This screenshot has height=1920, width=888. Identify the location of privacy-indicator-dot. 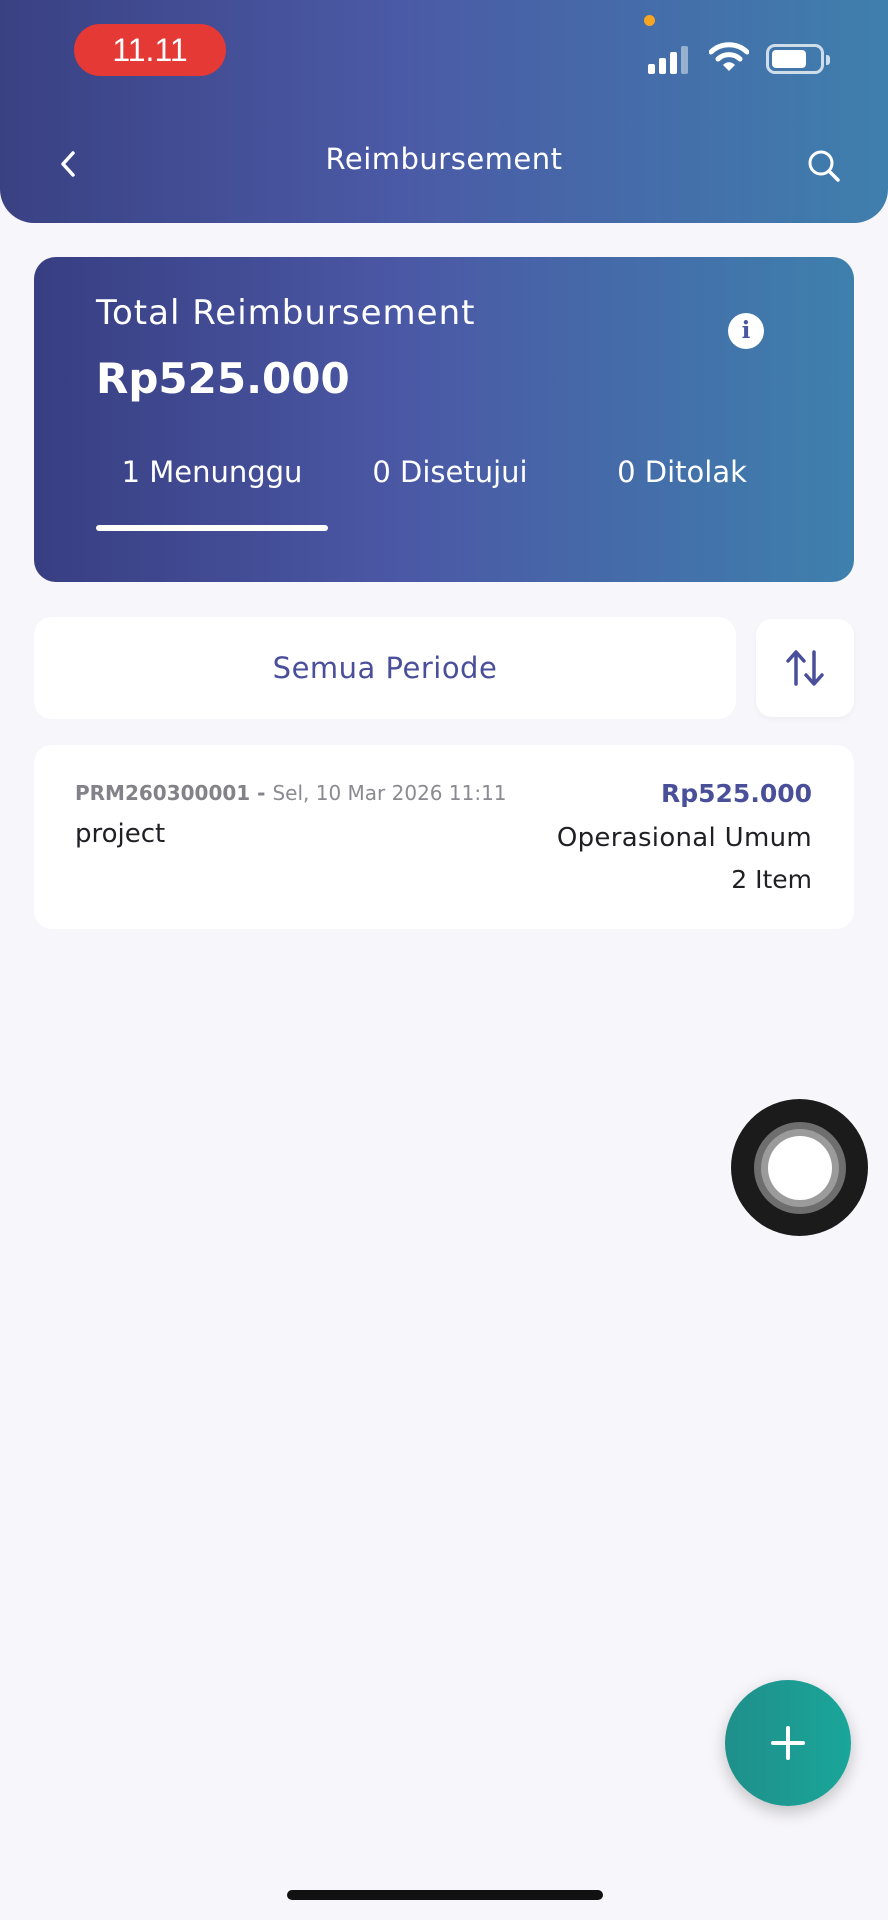
(649, 20).